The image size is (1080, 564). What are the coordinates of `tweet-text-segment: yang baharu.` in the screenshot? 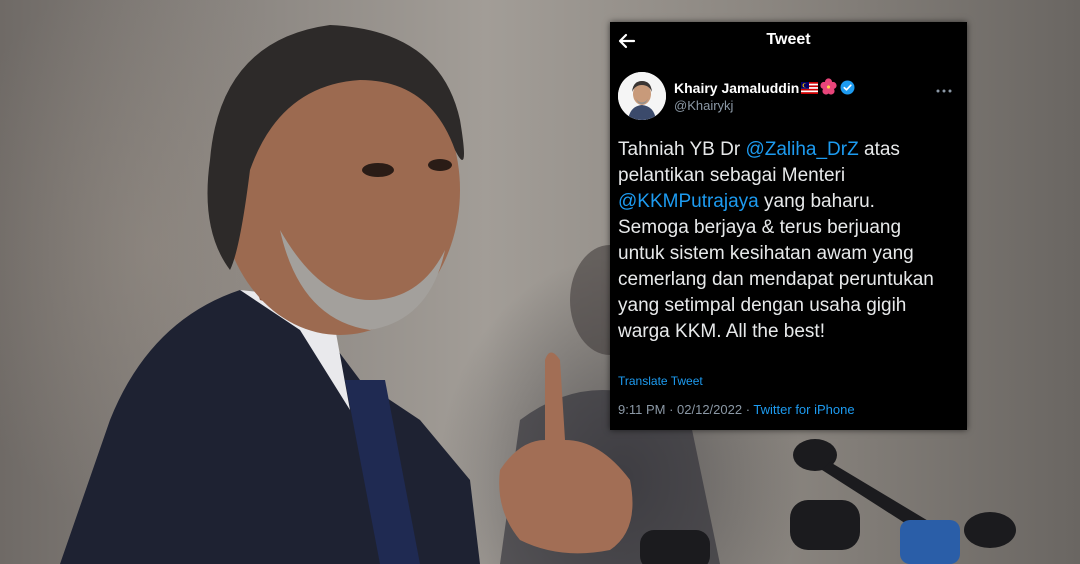 It's located at (816, 201).